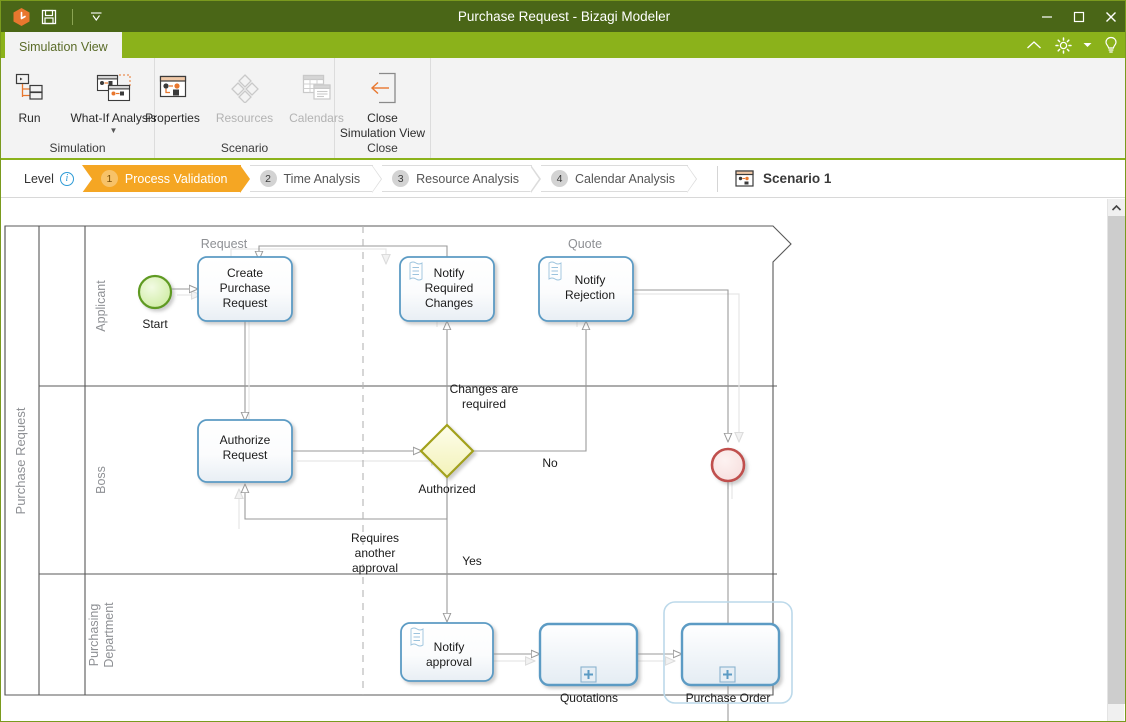  Describe the element at coordinates (245, 88) in the screenshot. I see `resources-icon` at that location.